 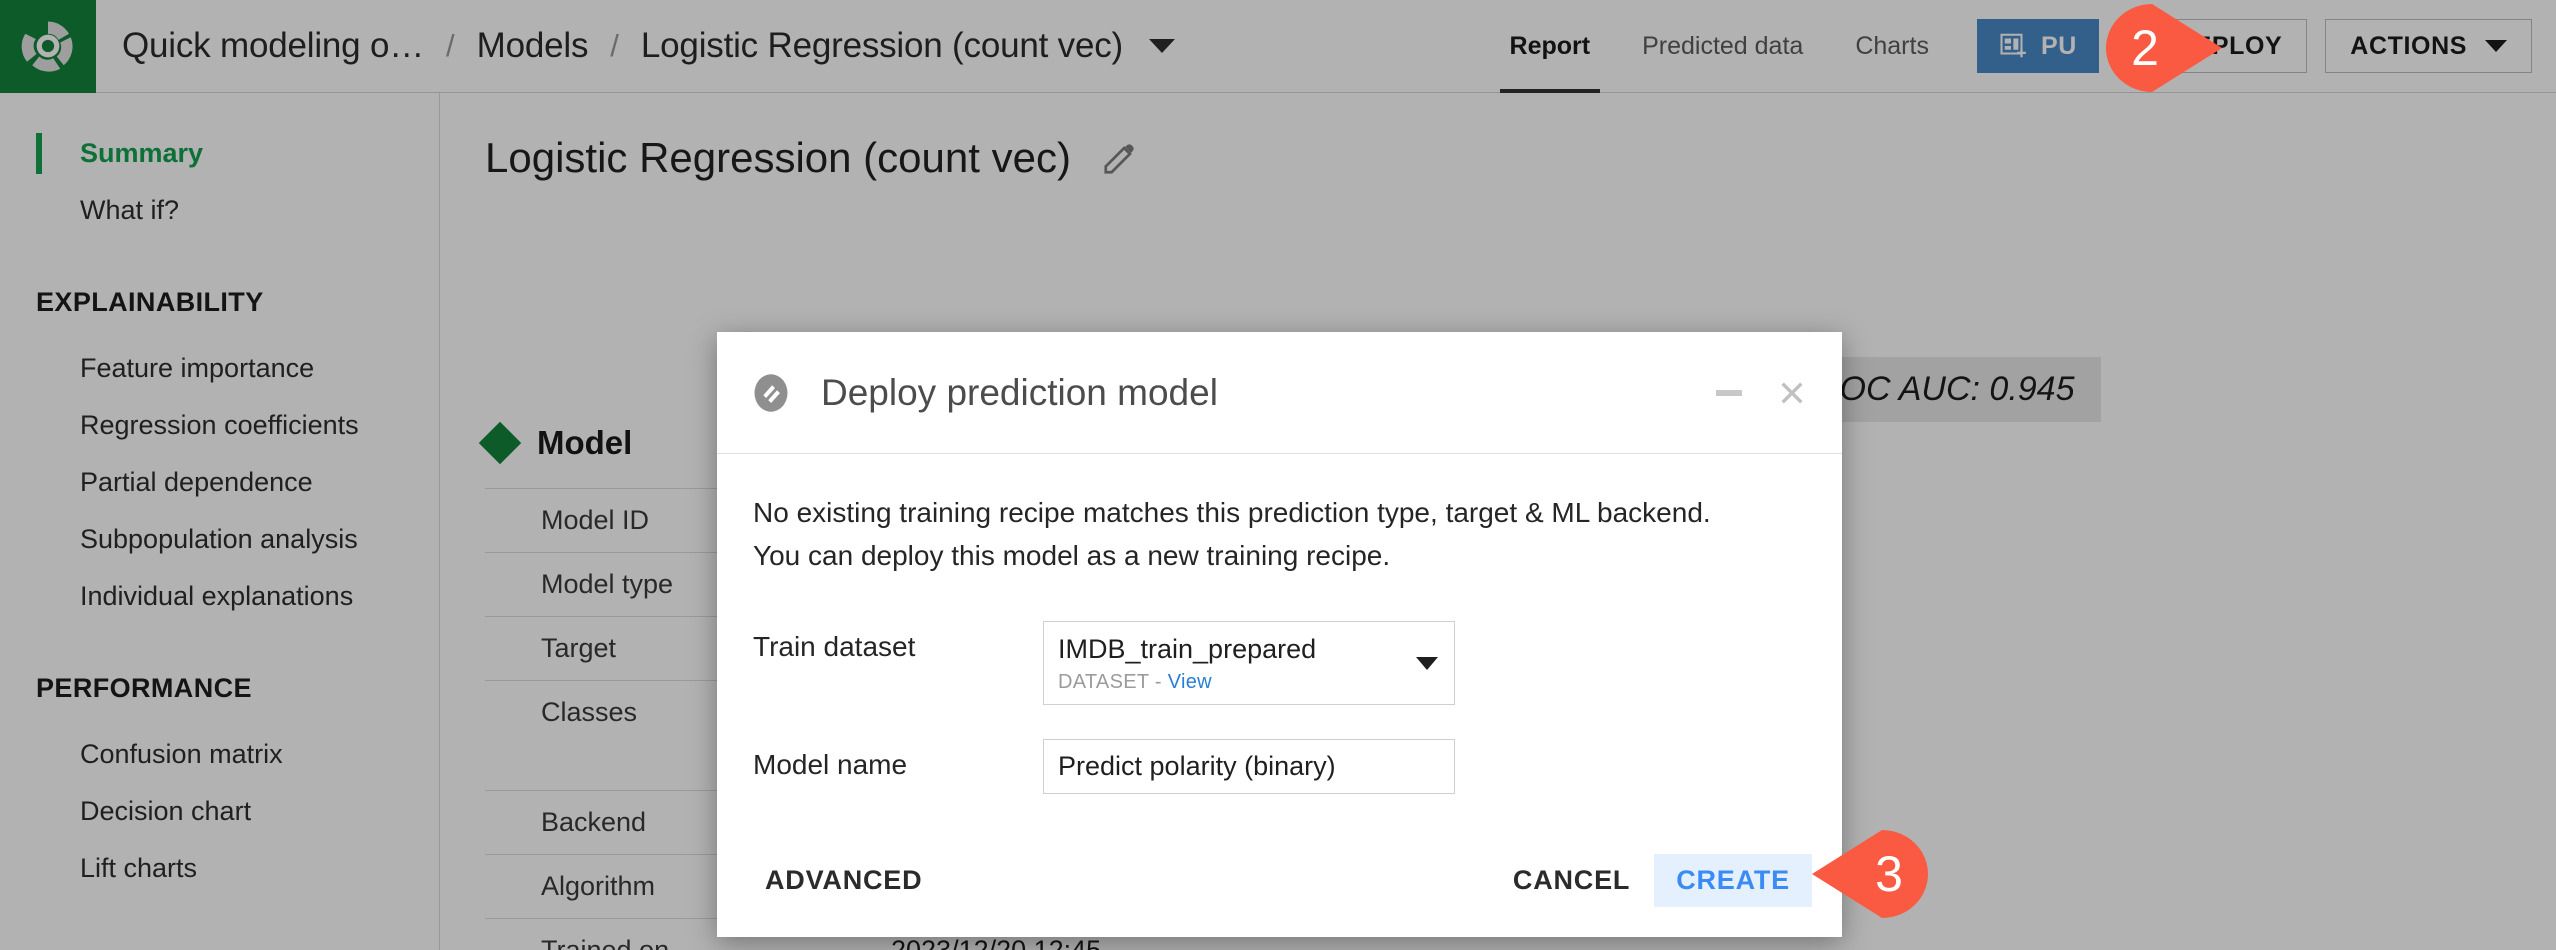 I want to click on model-name-row: Model name, so click(x=1279, y=767).